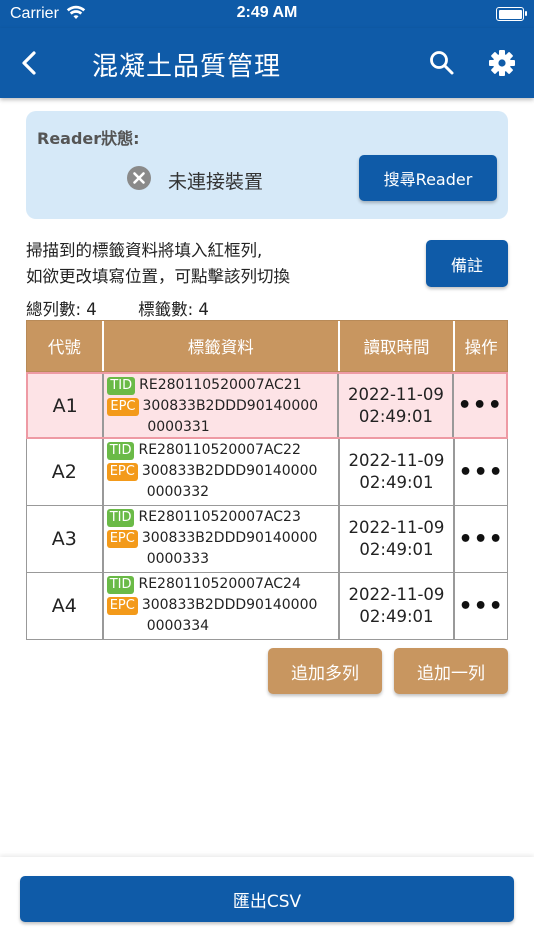 The height and width of the screenshot is (950, 534). What do you see at coordinates (267, 899) in the screenshot?
I see `export-csv-button: 匯出CSV` at bounding box center [267, 899].